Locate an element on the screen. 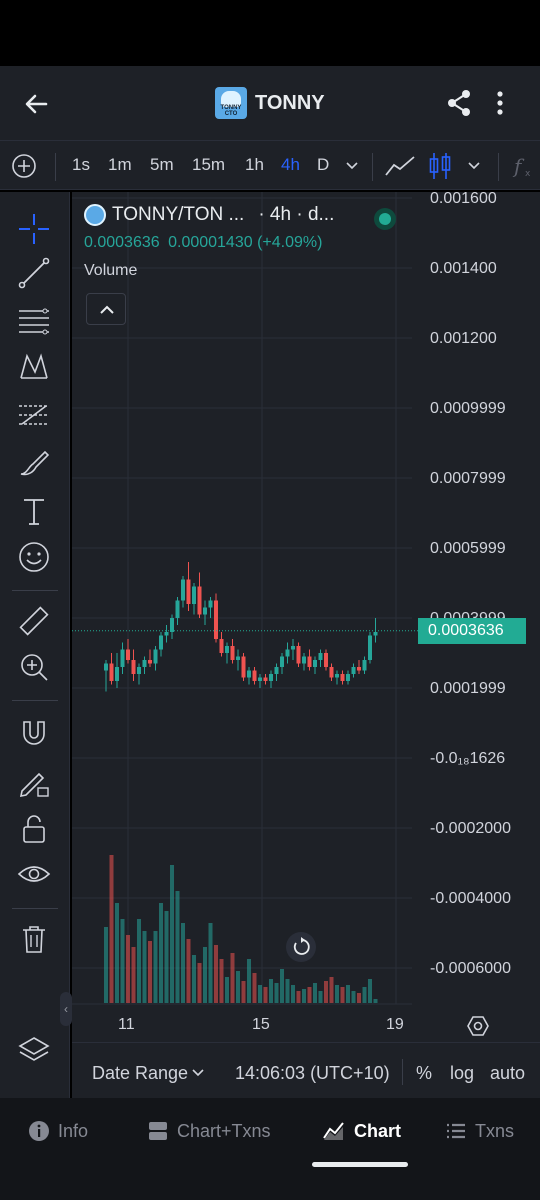 This screenshot has height=1200, width=540. nav-txns: Txns is located at coordinates (479, 1131).